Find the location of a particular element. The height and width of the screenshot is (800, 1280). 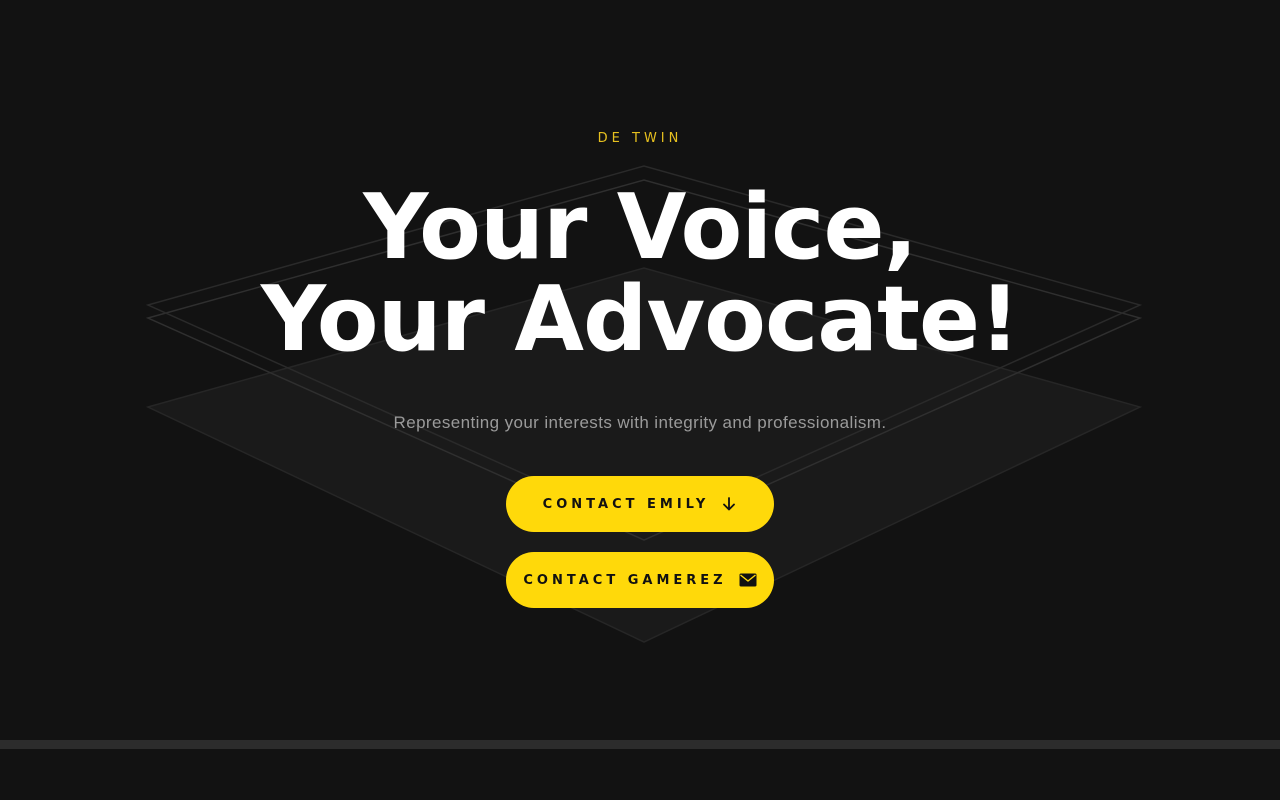

contact-gamerez-button: CONTACT GAMEREZ is located at coordinates (640, 580).